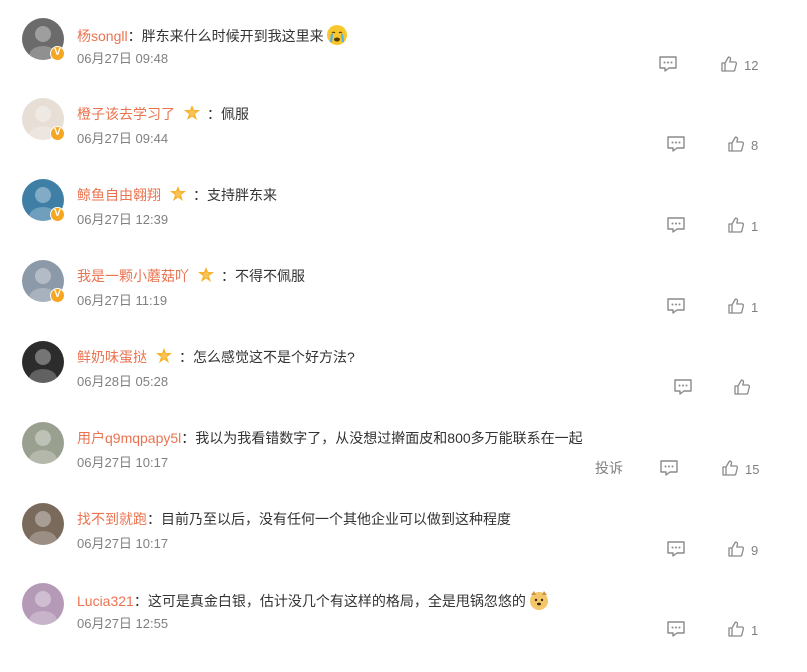 Image resolution: width=807 pixels, height=672 pixels. What do you see at coordinates (123, 58) in the screenshot?
I see `comment-date: 06月27日 09:48` at bounding box center [123, 58].